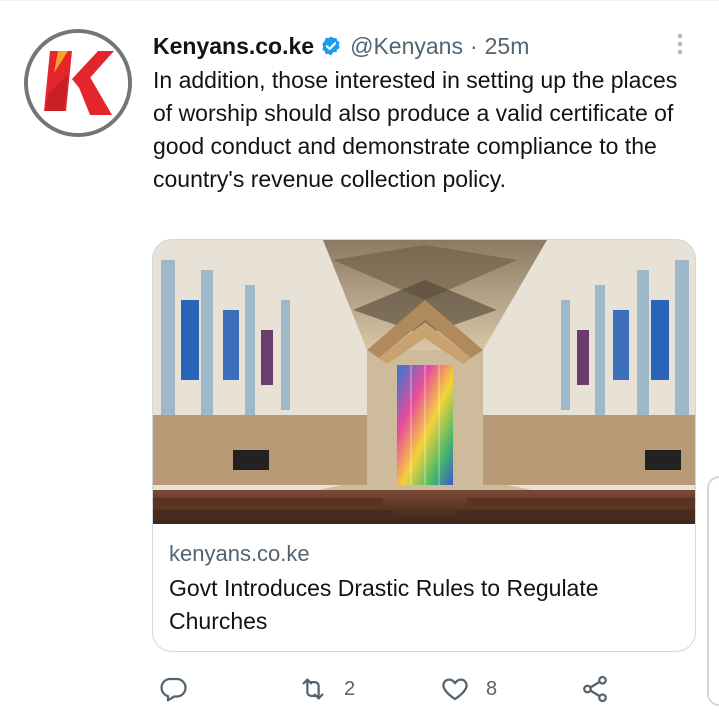  I want to click on reply-button, so click(181, 689).